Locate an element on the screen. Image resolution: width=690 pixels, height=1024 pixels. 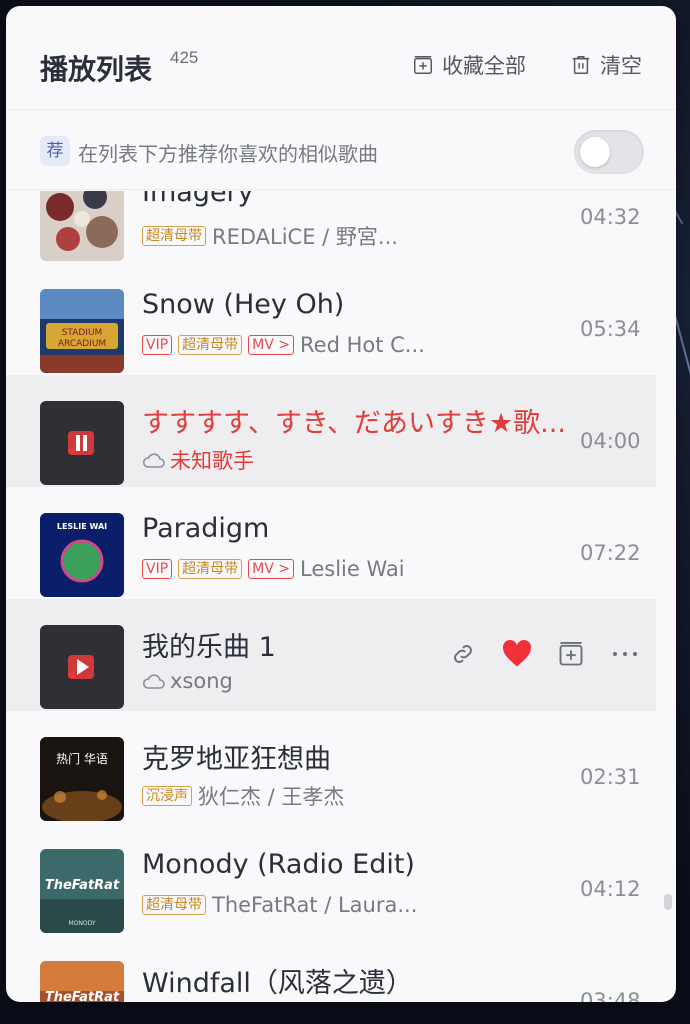
collect-all-button: 收藏全部 is located at coordinates (469, 65).